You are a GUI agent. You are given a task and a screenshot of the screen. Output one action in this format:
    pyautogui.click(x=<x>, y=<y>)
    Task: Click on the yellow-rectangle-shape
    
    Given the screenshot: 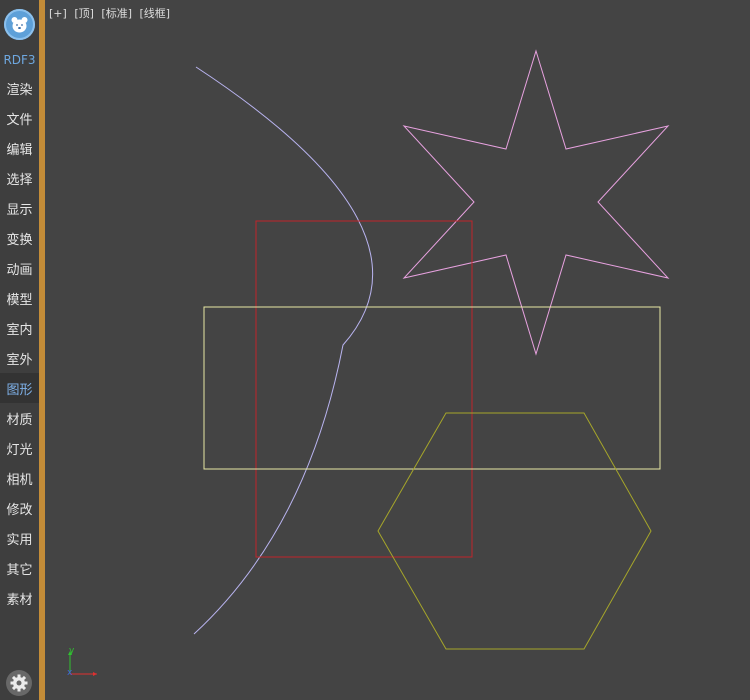 What is the action you would take?
    pyautogui.click(x=432, y=388)
    